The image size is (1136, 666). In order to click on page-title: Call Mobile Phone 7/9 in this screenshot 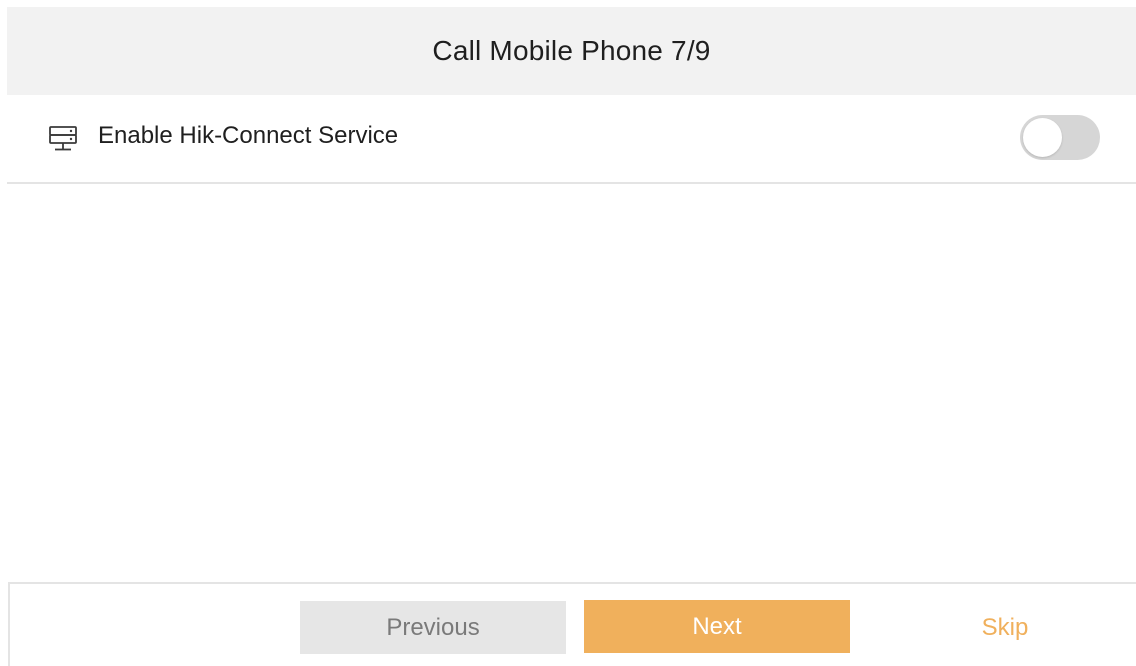, I will do `click(571, 50)`.